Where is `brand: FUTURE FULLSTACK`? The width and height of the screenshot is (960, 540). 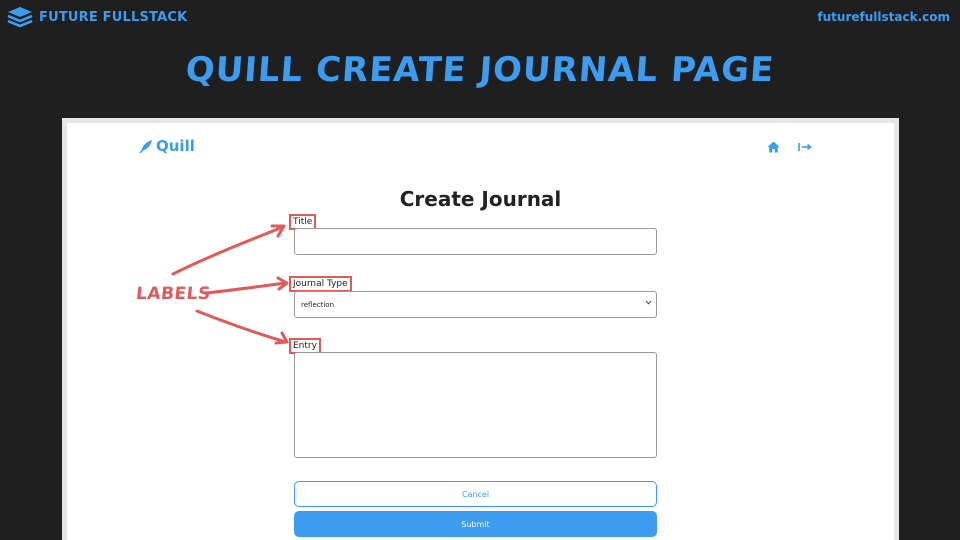
brand: FUTURE FULLSTACK is located at coordinates (97, 17).